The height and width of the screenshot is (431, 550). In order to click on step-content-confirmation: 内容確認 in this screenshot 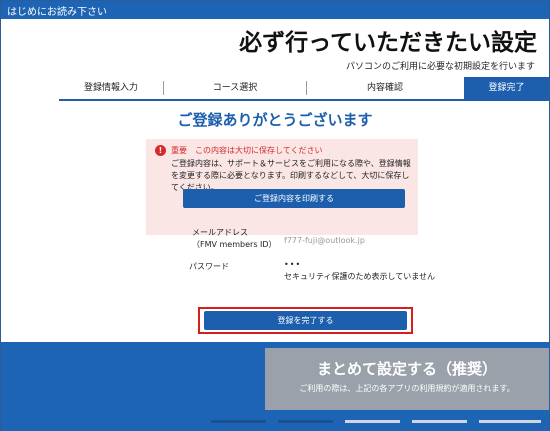, I will do `click(384, 88)`.